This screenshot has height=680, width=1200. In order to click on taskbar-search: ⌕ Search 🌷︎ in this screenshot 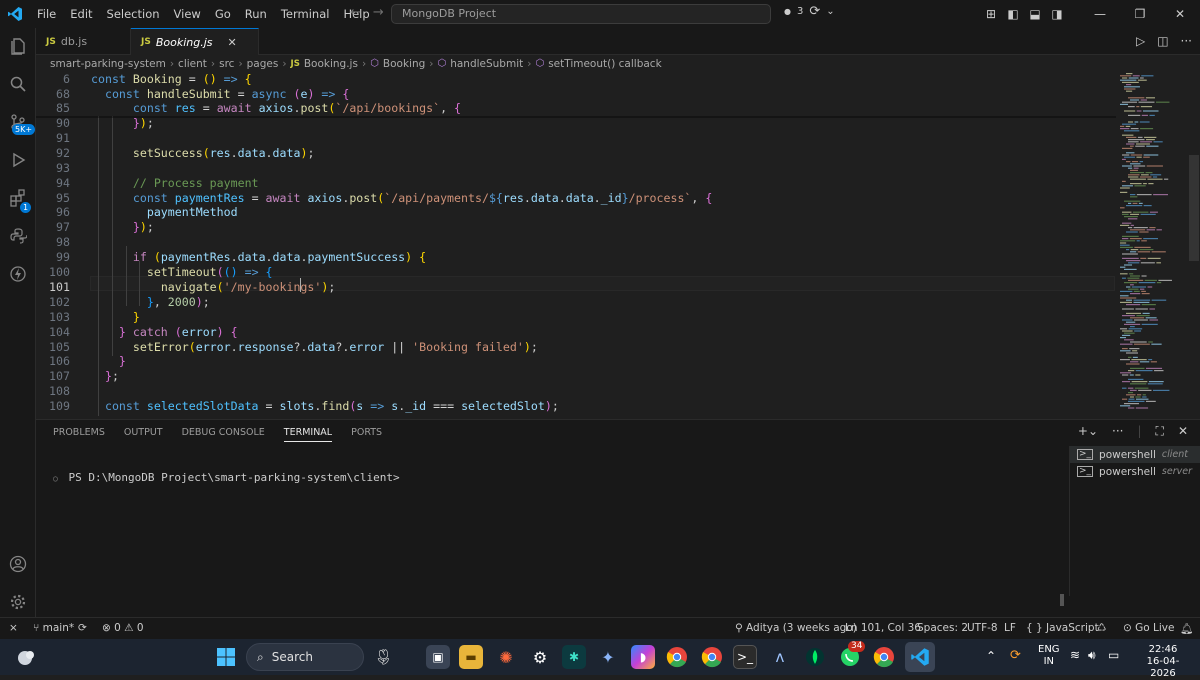, I will do `click(319, 657)`.